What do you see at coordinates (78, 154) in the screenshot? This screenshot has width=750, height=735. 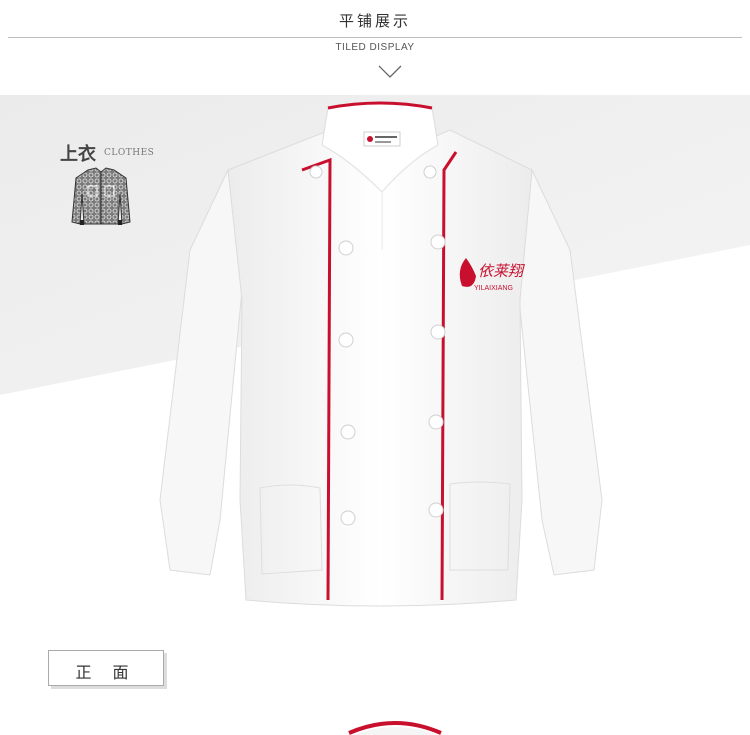 I see `category-label: 上衣` at bounding box center [78, 154].